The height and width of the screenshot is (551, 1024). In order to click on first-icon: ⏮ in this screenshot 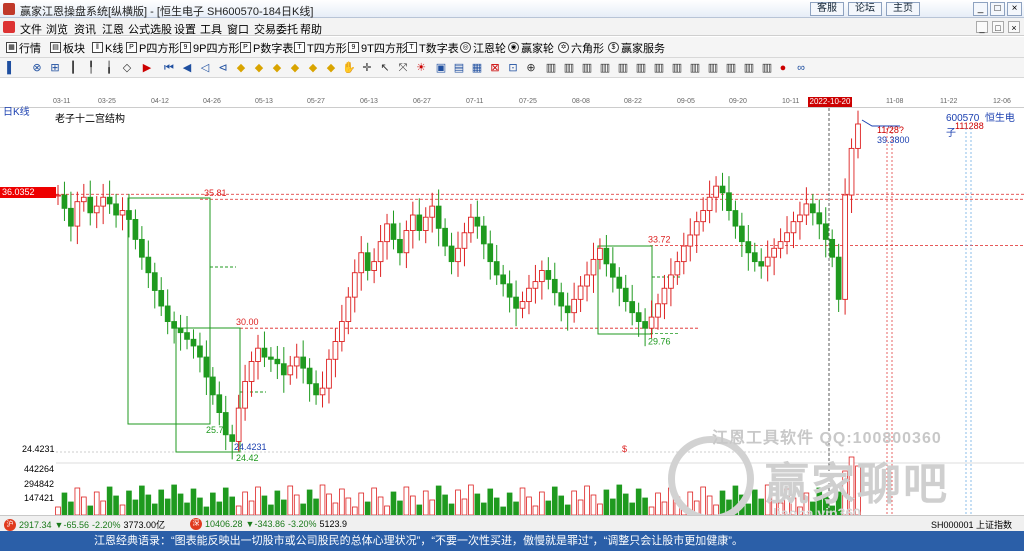, I will do `click(169, 68)`.